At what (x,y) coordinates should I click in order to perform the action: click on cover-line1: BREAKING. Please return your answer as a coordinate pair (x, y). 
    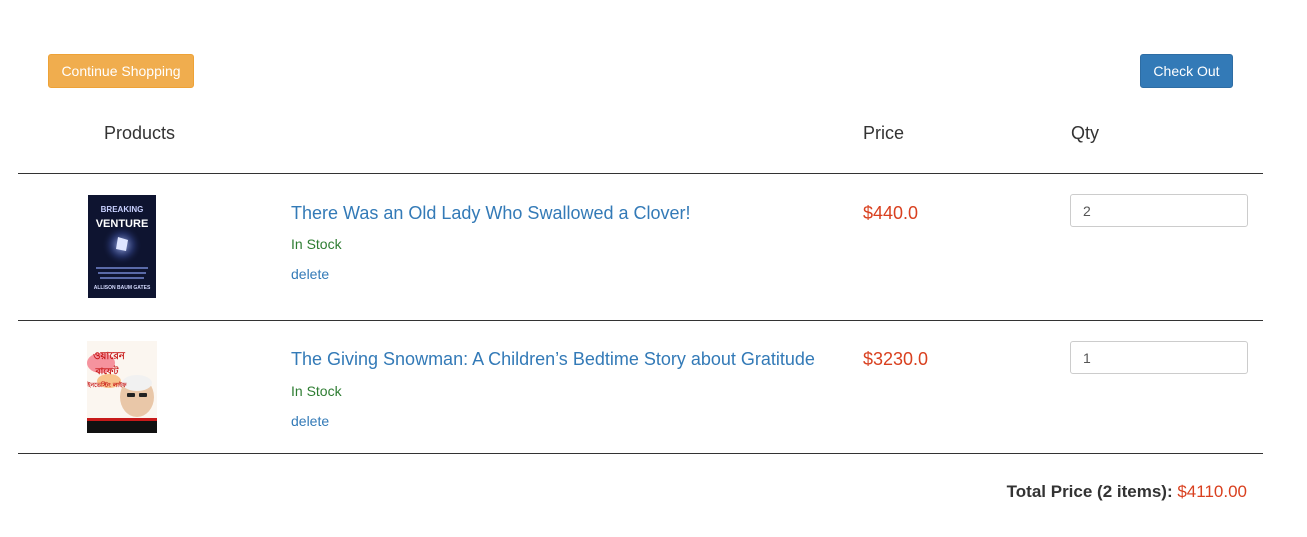
    Looking at the image, I should click on (122, 209).